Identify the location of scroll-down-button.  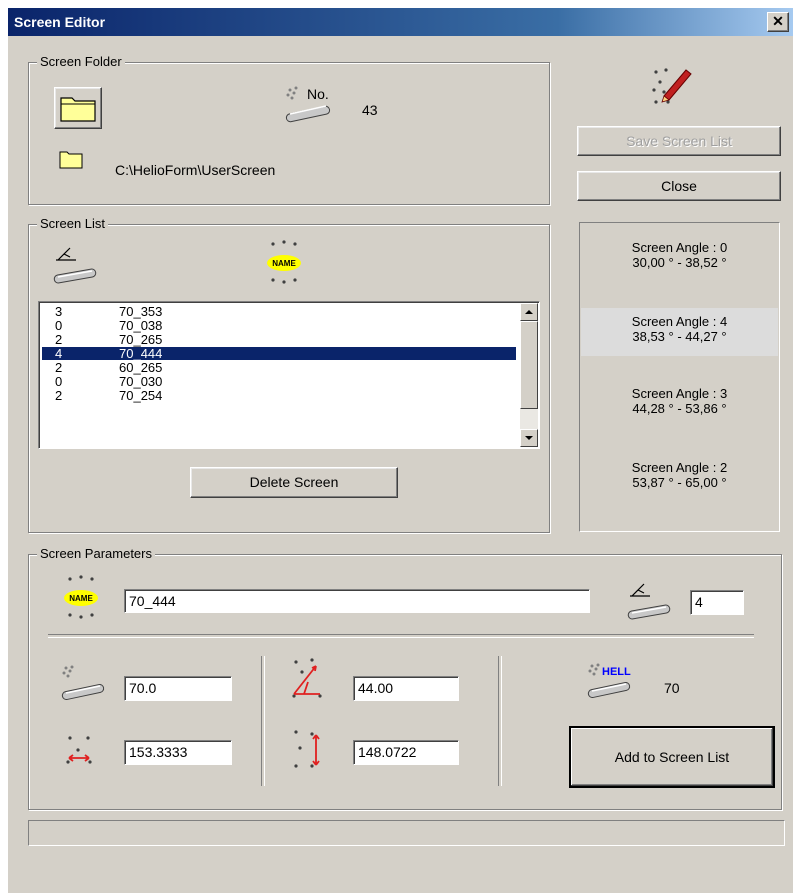
(529, 438).